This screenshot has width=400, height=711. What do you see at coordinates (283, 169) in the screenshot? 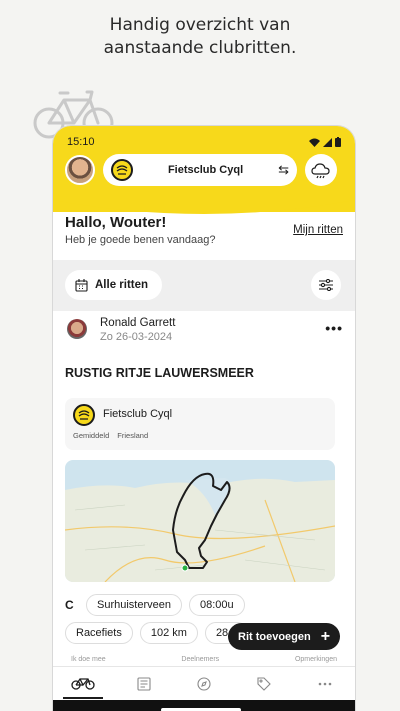
I see `swap-arrows-icon: ⇆` at bounding box center [283, 169].